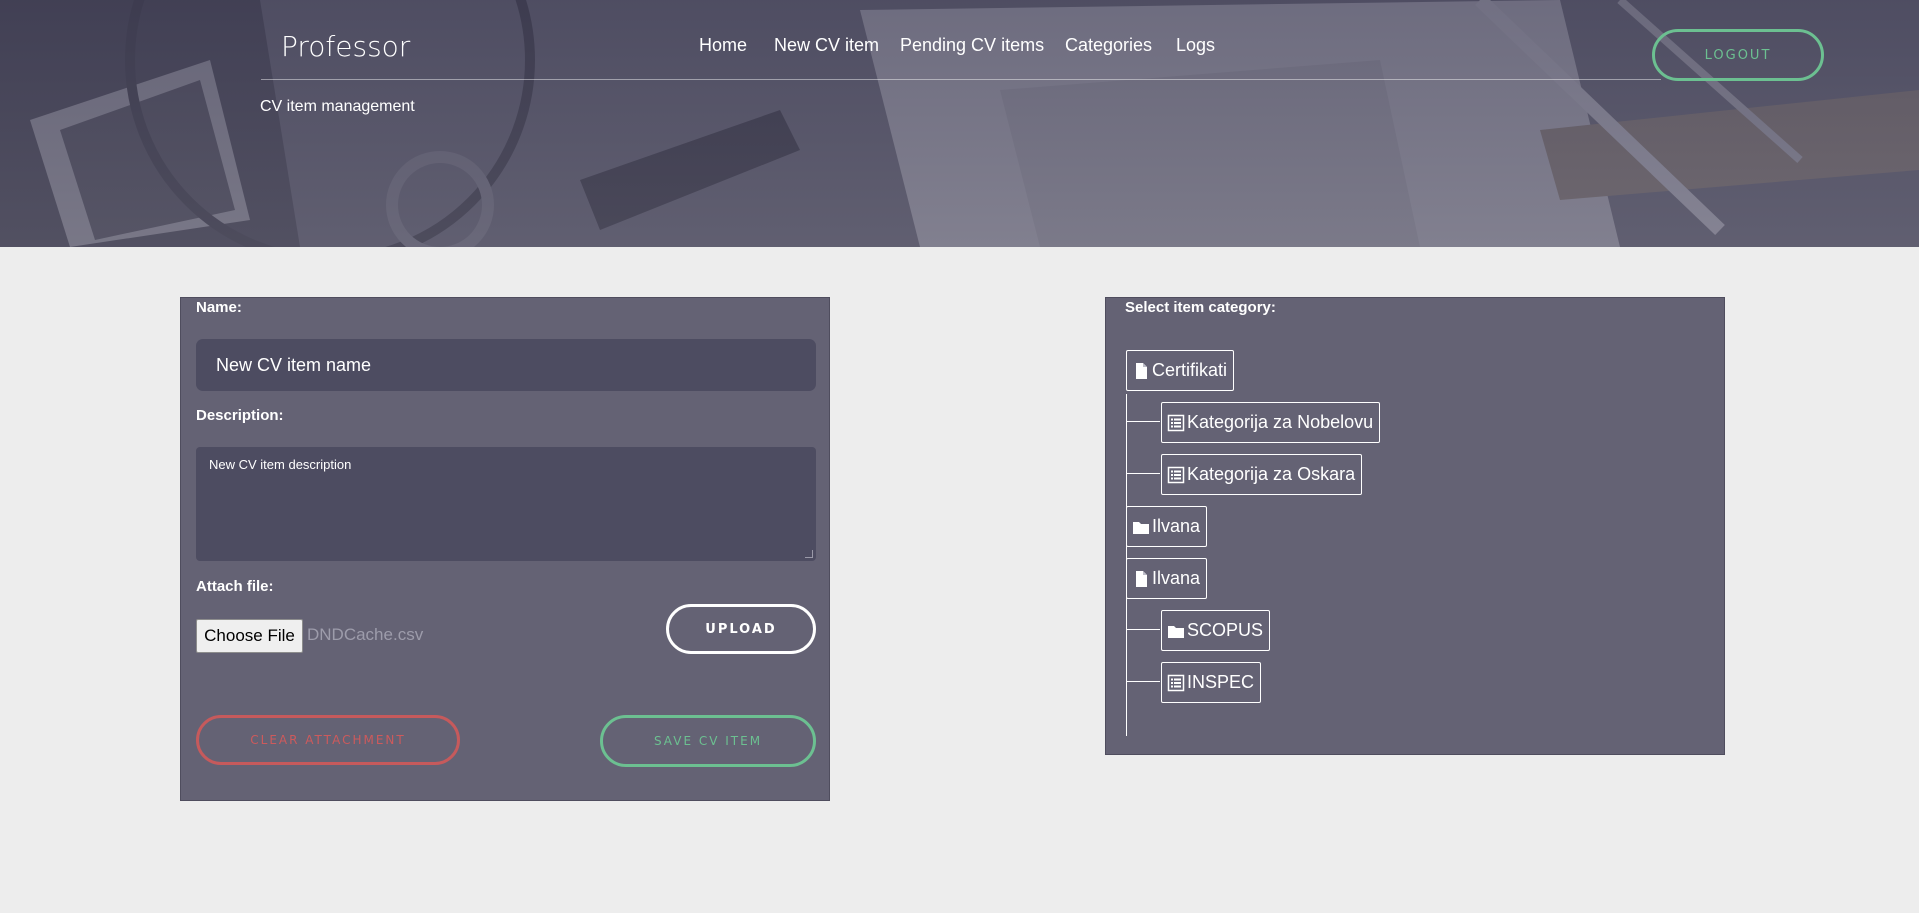 This screenshot has width=1919, height=913. I want to click on name-label: Name:, so click(219, 307).